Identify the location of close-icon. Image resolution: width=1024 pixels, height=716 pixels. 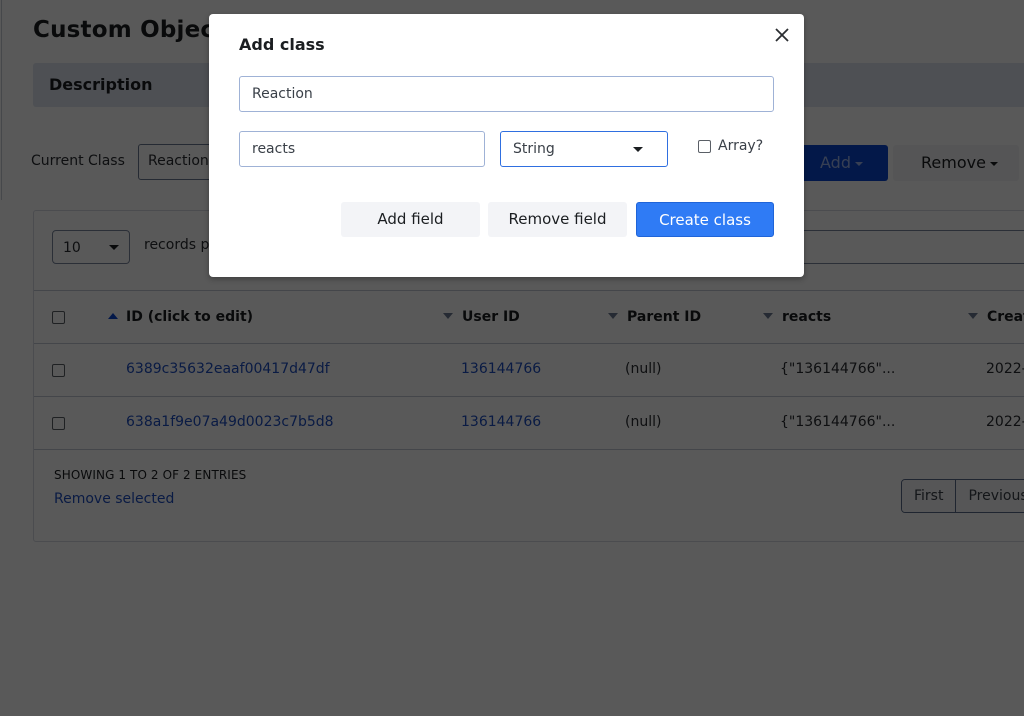
(782, 35).